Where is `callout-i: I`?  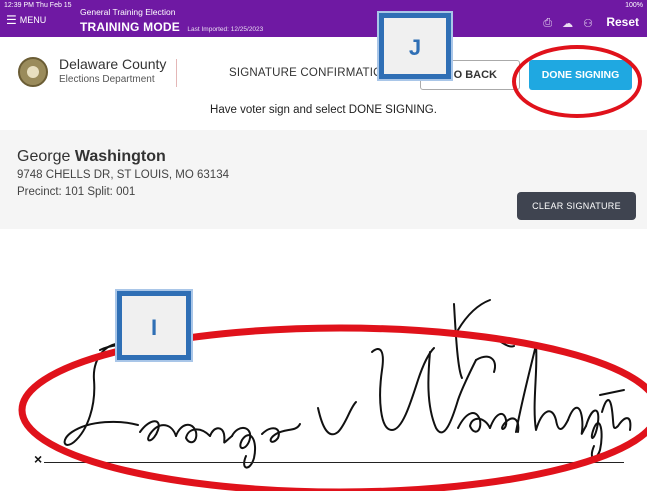
callout-i: I is located at coordinates (154, 325).